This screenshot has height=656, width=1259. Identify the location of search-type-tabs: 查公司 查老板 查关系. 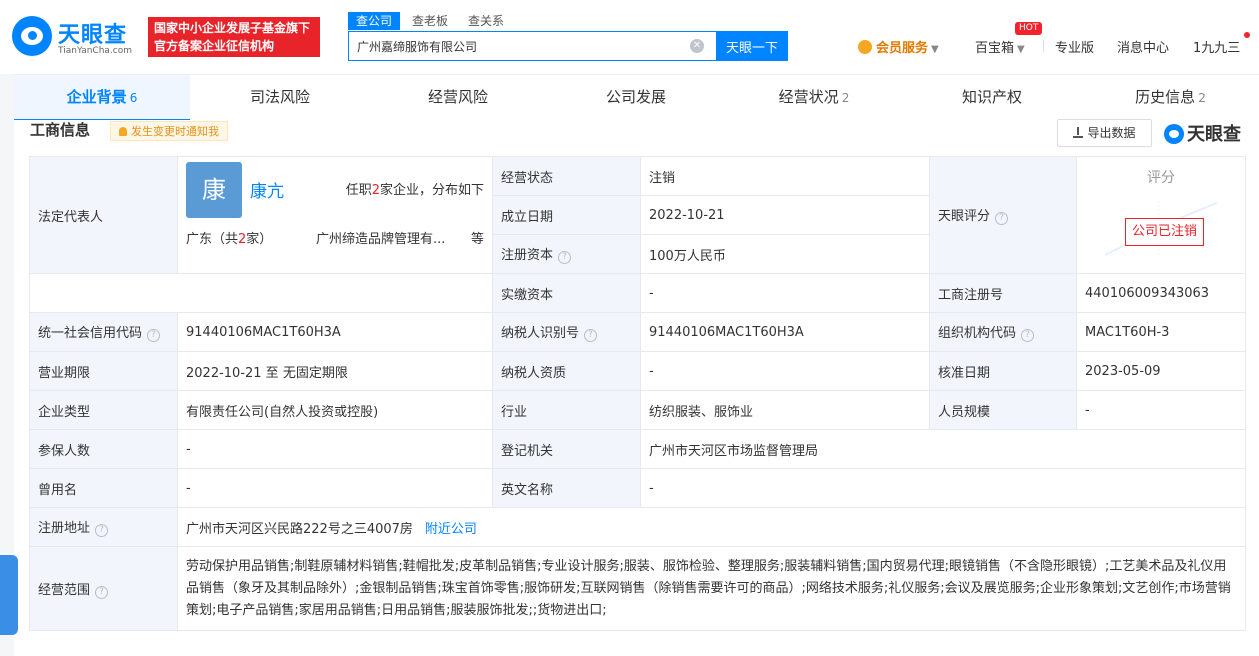
(432, 22).